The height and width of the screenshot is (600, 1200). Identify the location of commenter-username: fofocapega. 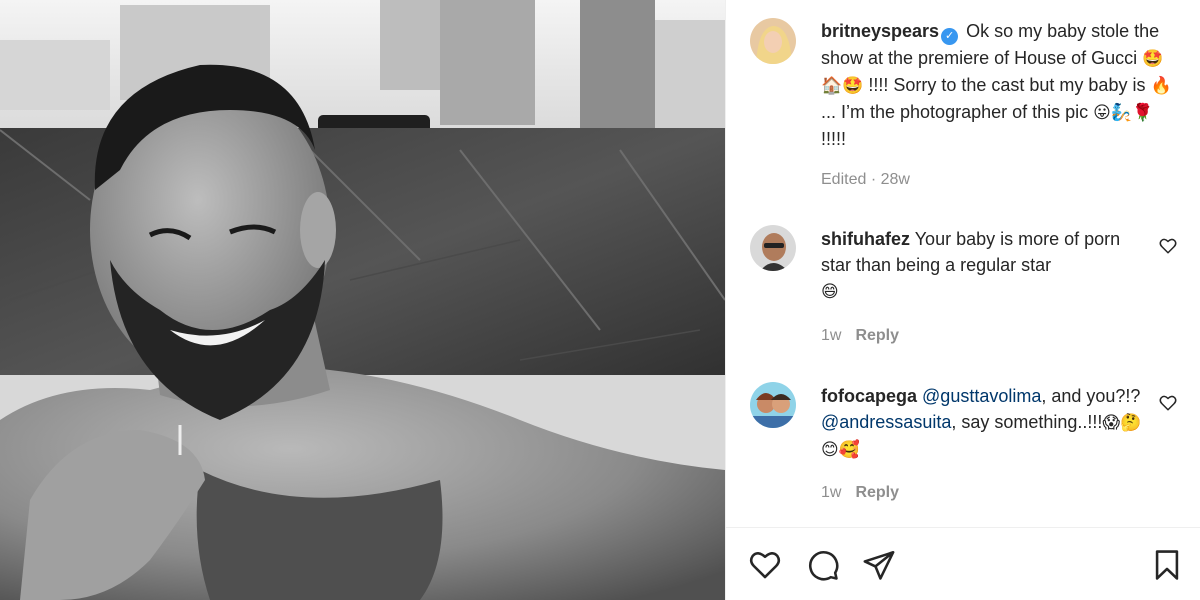
(869, 396).